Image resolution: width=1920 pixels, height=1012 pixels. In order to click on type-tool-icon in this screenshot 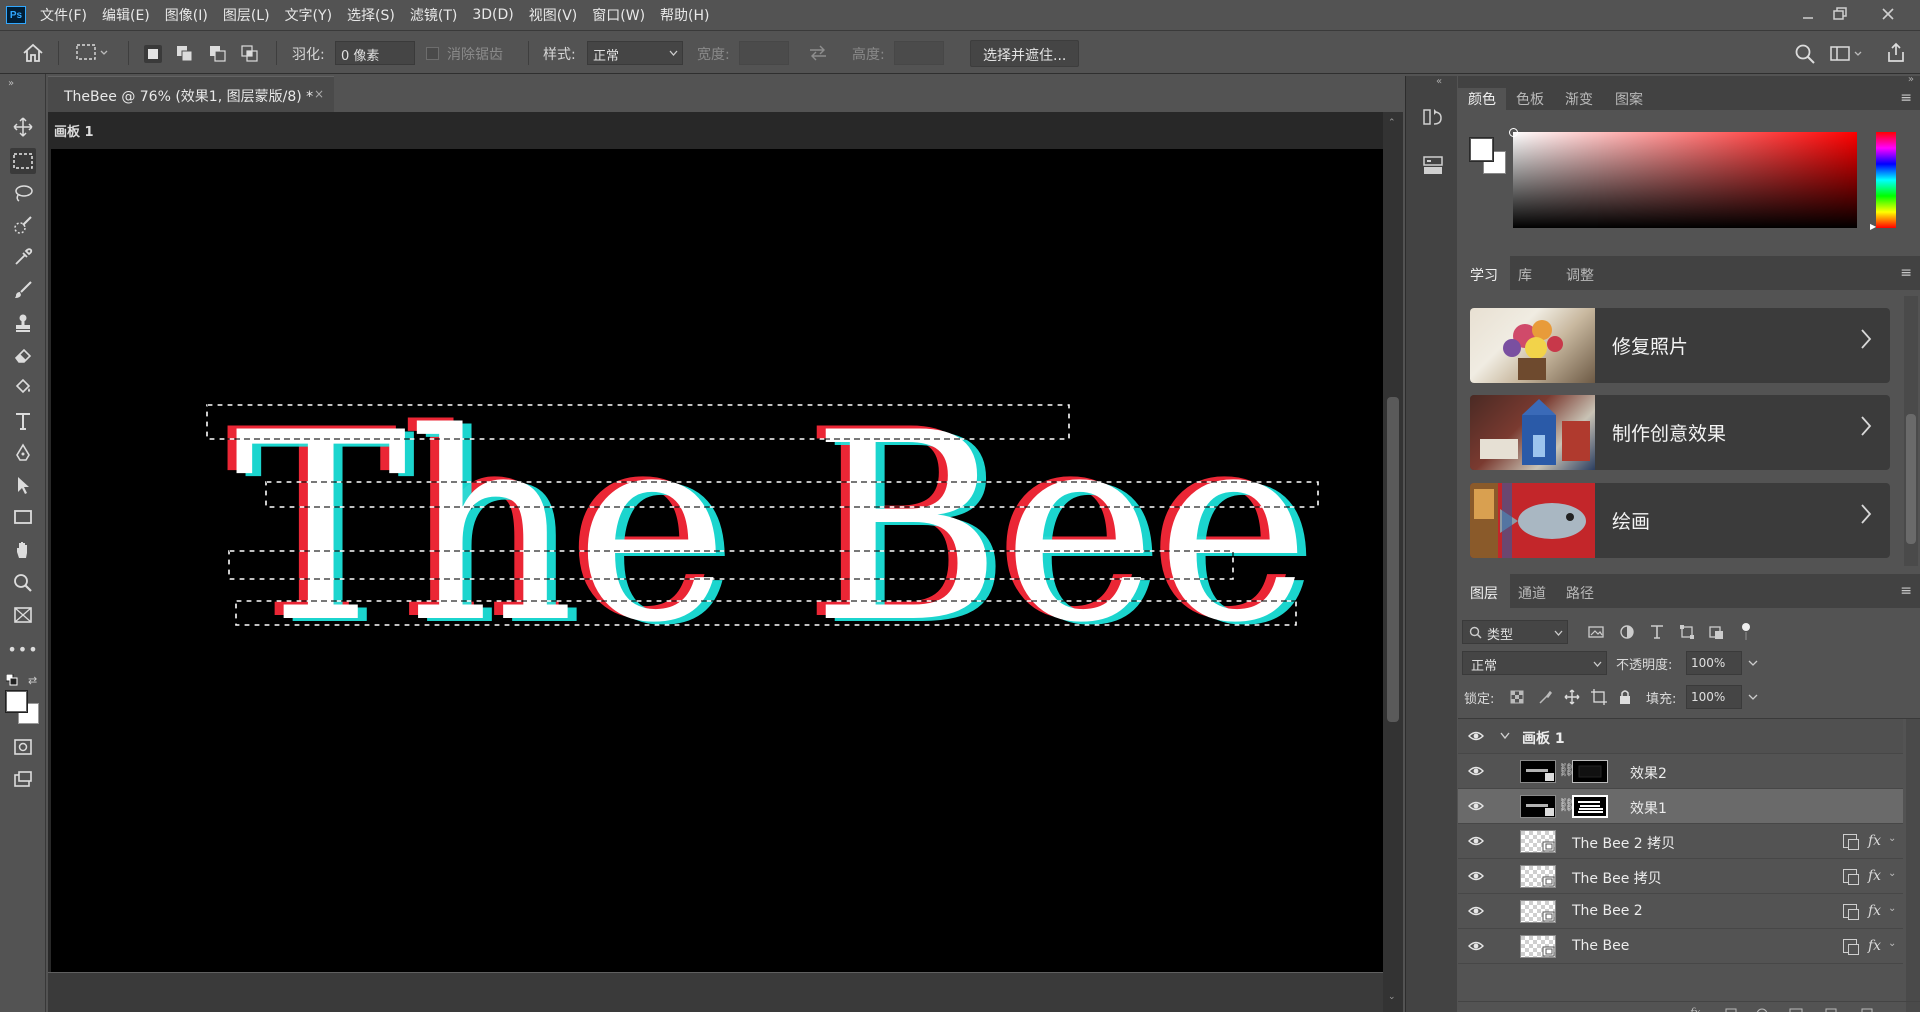, I will do `click(23, 421)`.